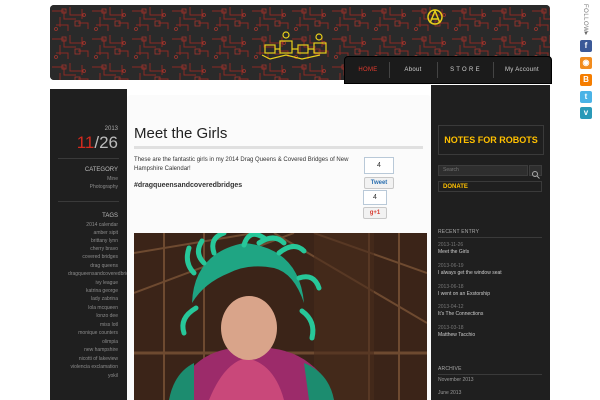  What do you see at coordinates (98, 359) in the screenshot?
I see `tag-link: nicotti of lakeview` at bounding box center [98, 359].